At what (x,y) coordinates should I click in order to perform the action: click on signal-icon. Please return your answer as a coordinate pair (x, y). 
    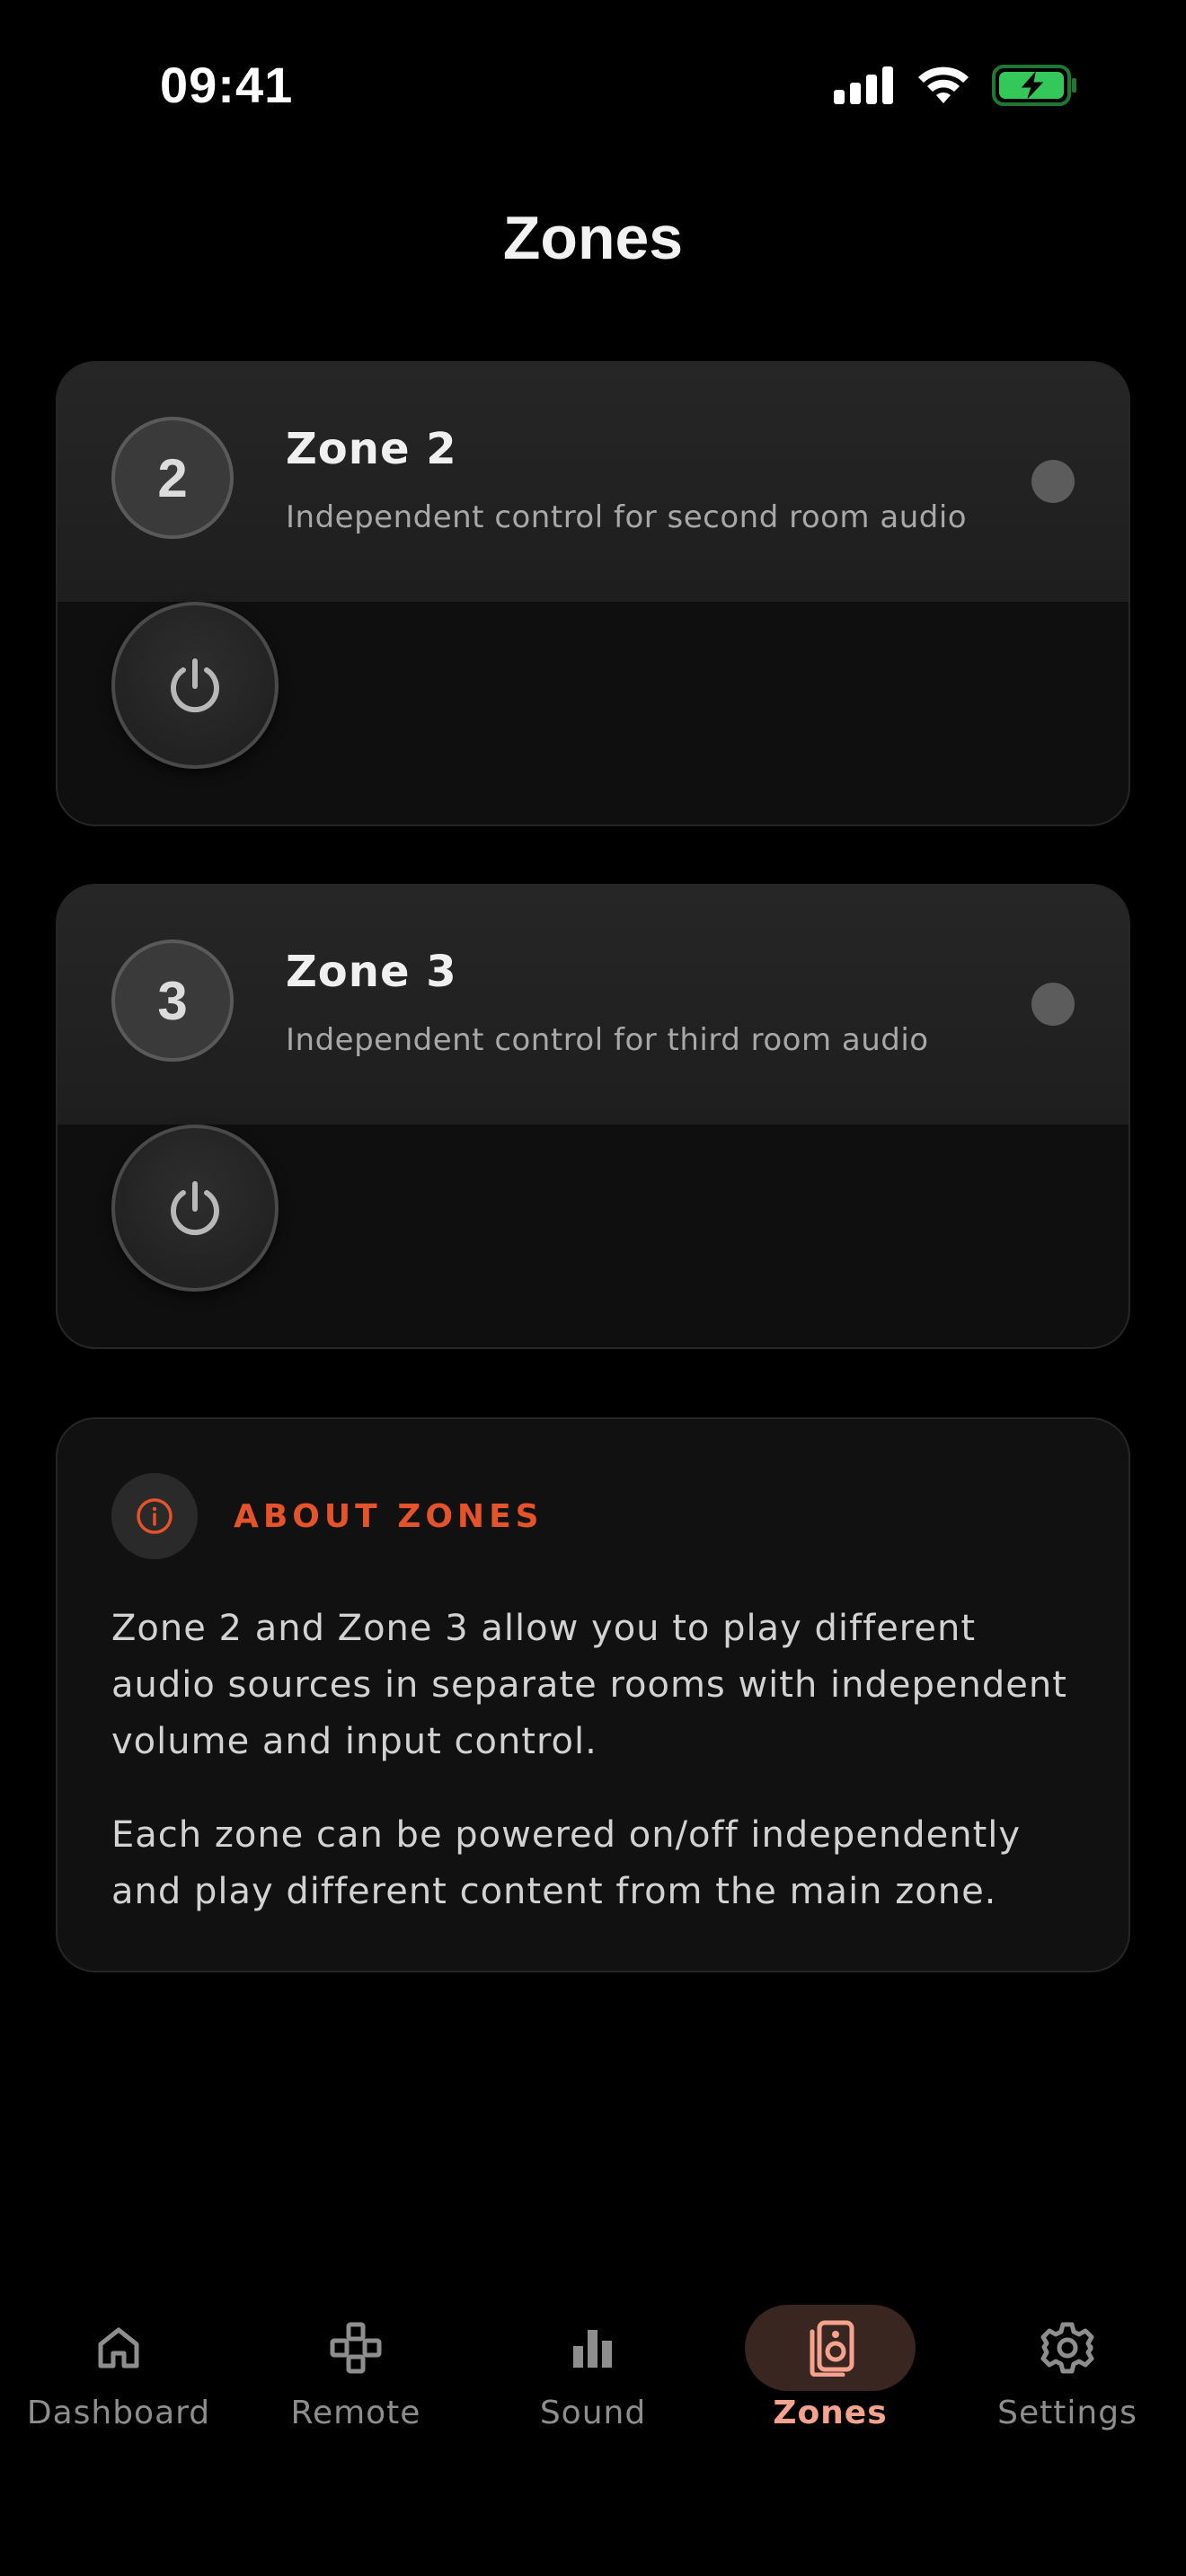
    Looking at the image, I should click on (863, 85).